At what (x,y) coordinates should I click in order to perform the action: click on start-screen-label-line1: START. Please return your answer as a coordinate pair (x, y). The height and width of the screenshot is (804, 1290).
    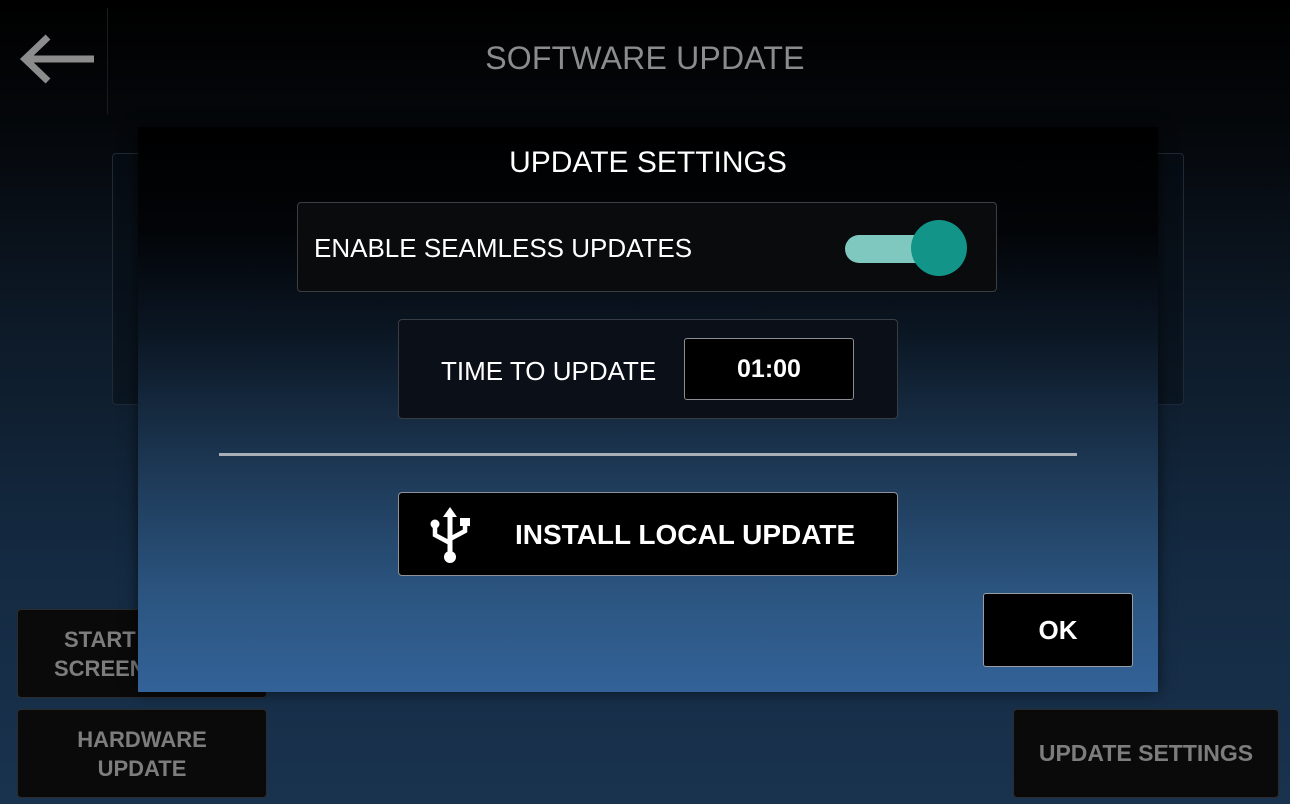
    Looking at the image, I should click on (99, 639).